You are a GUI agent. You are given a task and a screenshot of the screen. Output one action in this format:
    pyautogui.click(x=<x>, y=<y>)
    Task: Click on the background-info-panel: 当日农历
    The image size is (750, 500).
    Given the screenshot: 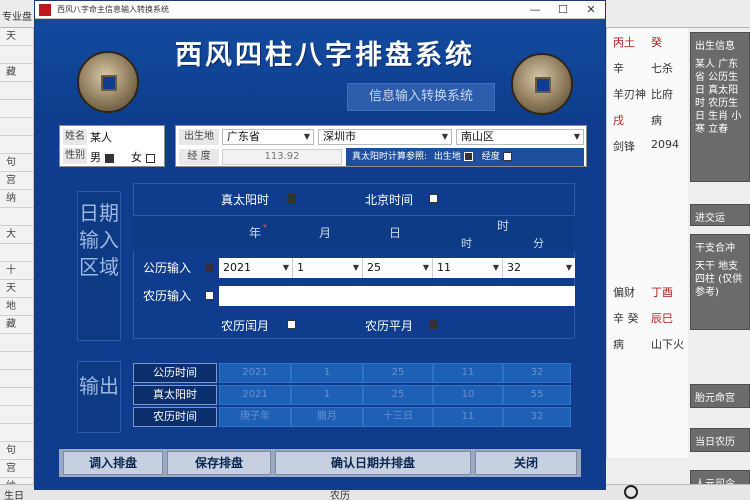 What is the action you would take?
    pyautogui.click(x=720, y=440)
    